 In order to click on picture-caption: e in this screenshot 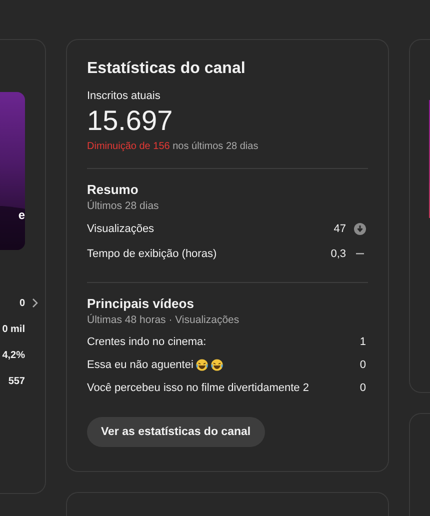, I will do `click(21, 215)`.